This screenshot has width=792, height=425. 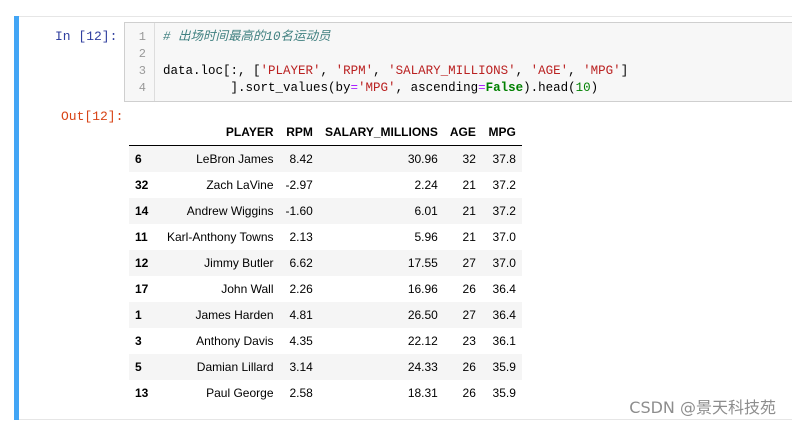 I want to click on column-header-player: PLAYER, so click(x=220, y=132).